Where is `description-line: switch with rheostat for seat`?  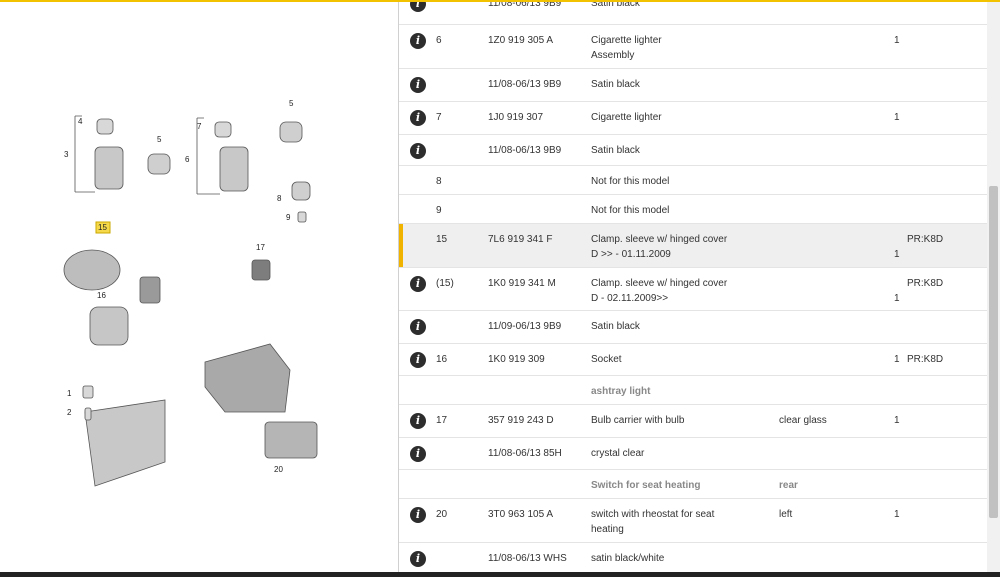 description-line: switch with rheostat for seat is located at coordinates (653, 514).